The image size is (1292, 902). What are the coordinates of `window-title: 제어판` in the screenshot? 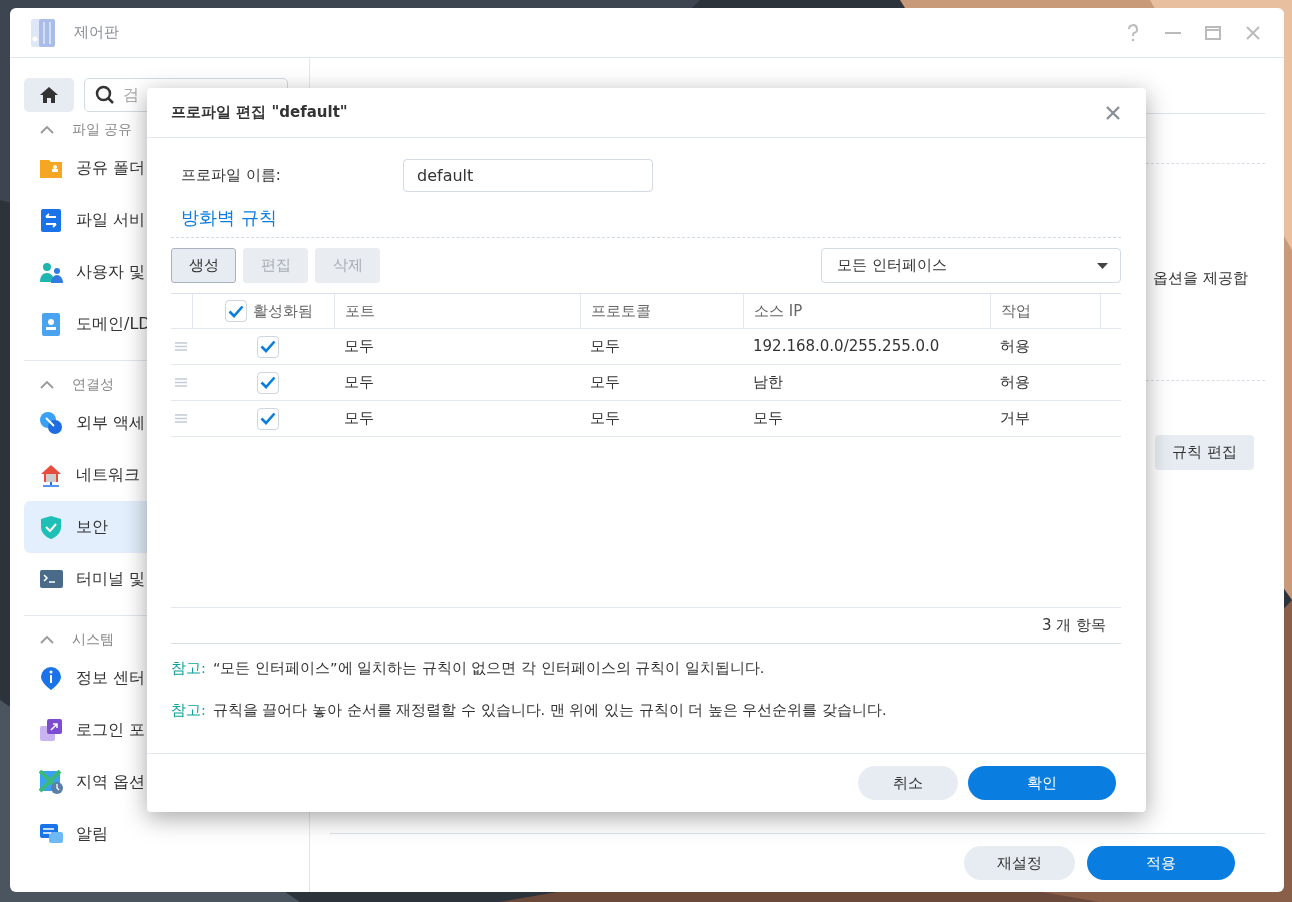 It's located at (96, 33).